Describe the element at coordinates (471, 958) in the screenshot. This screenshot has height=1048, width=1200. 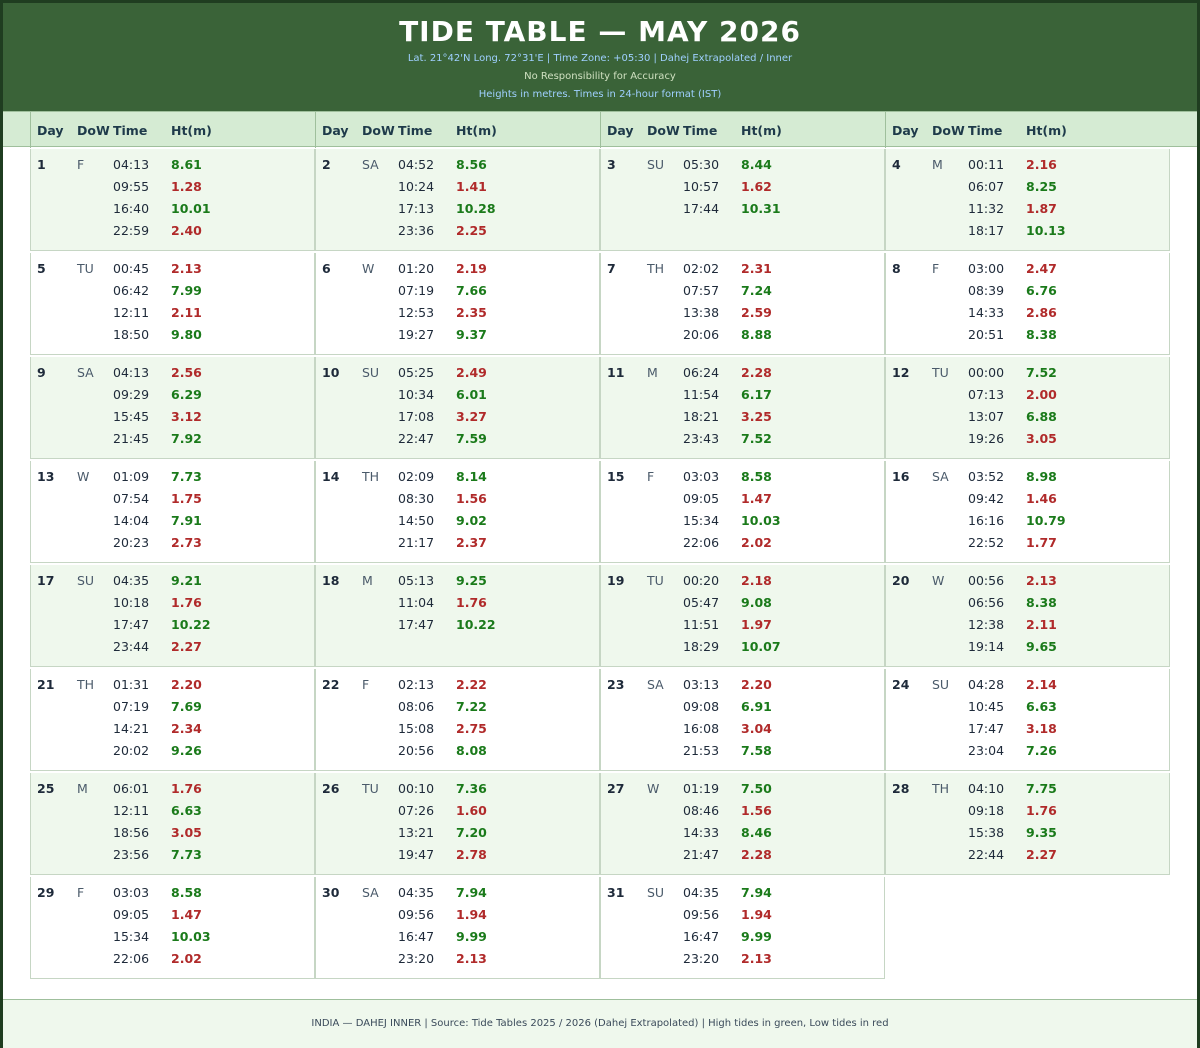
I see `low-tide-height: 2.13` at that location.